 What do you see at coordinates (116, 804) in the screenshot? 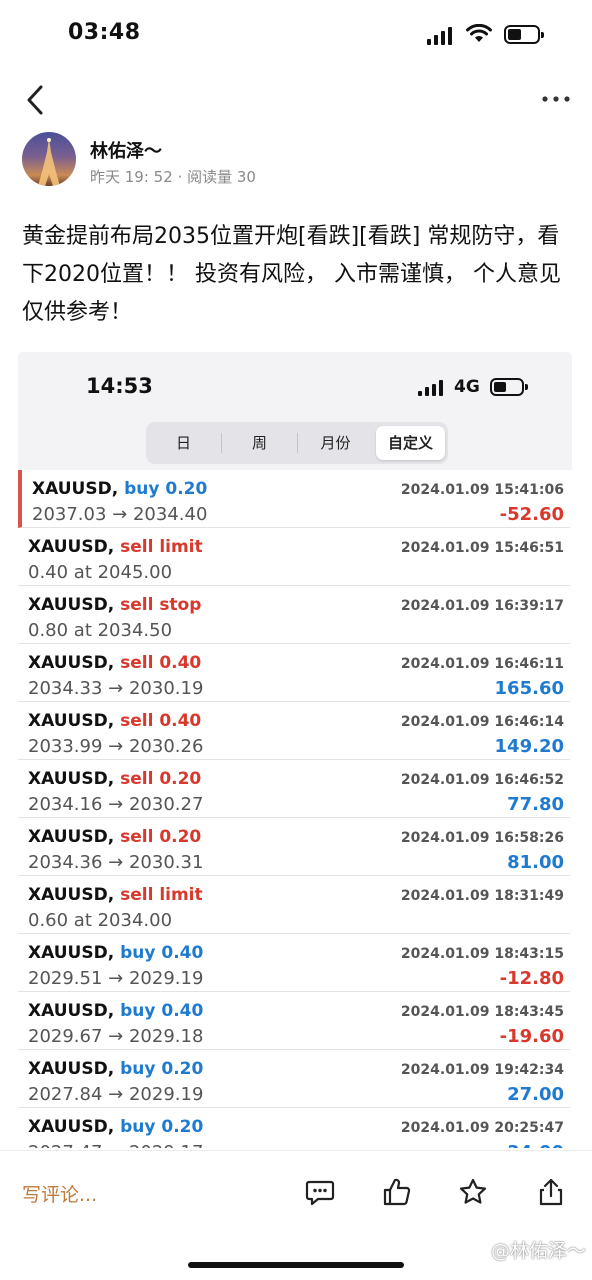
I see `trade-prices: 2034.16 → 2030.27` at bounding box center [116, 804].